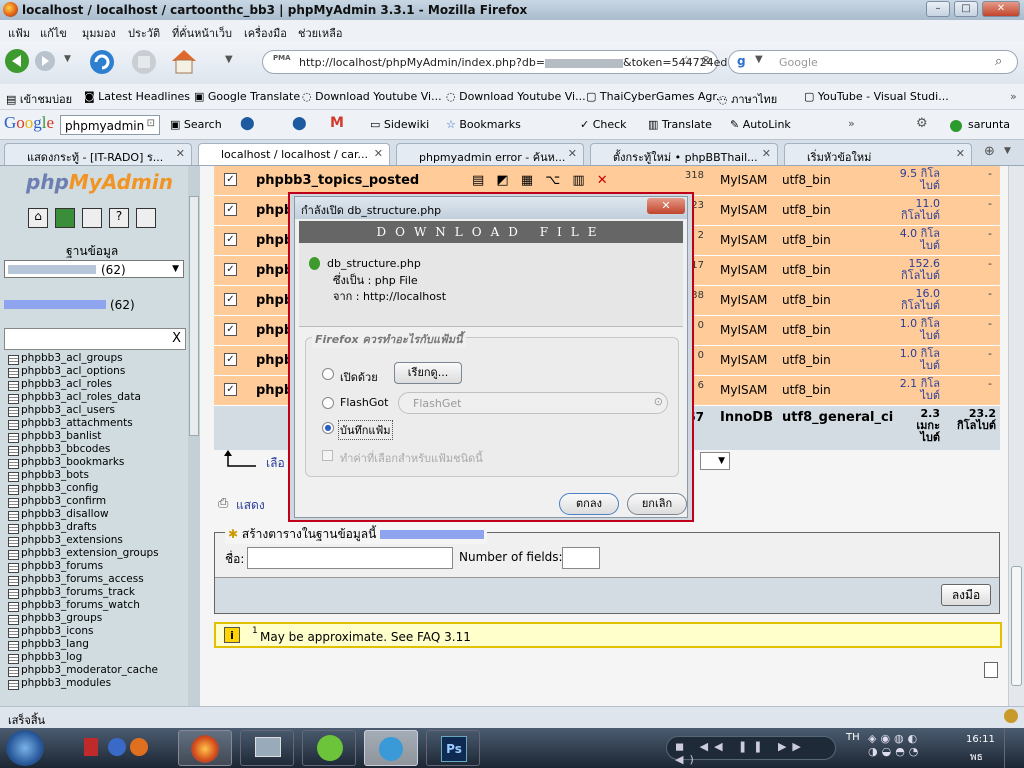 Image resolution: width=1024 pixels, height=768 pixels. I want to click on minimize-button: –, so click(938, 9).